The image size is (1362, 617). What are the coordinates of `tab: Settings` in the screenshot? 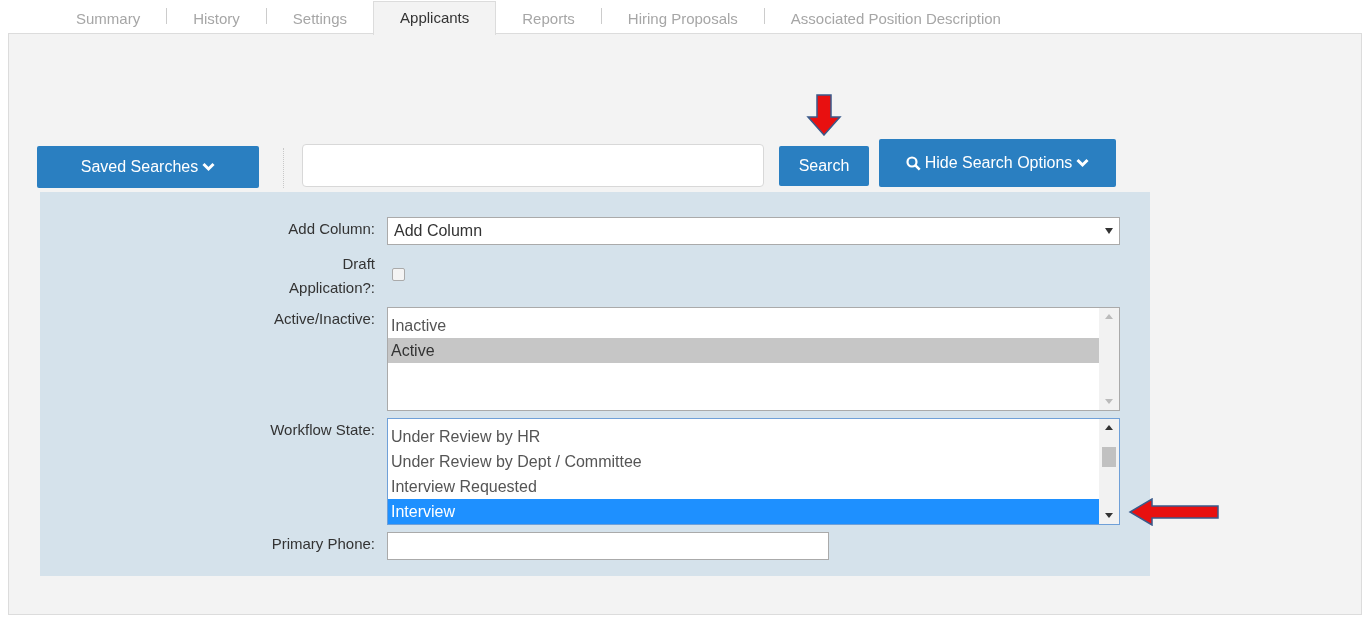 It's located at (320, 19).